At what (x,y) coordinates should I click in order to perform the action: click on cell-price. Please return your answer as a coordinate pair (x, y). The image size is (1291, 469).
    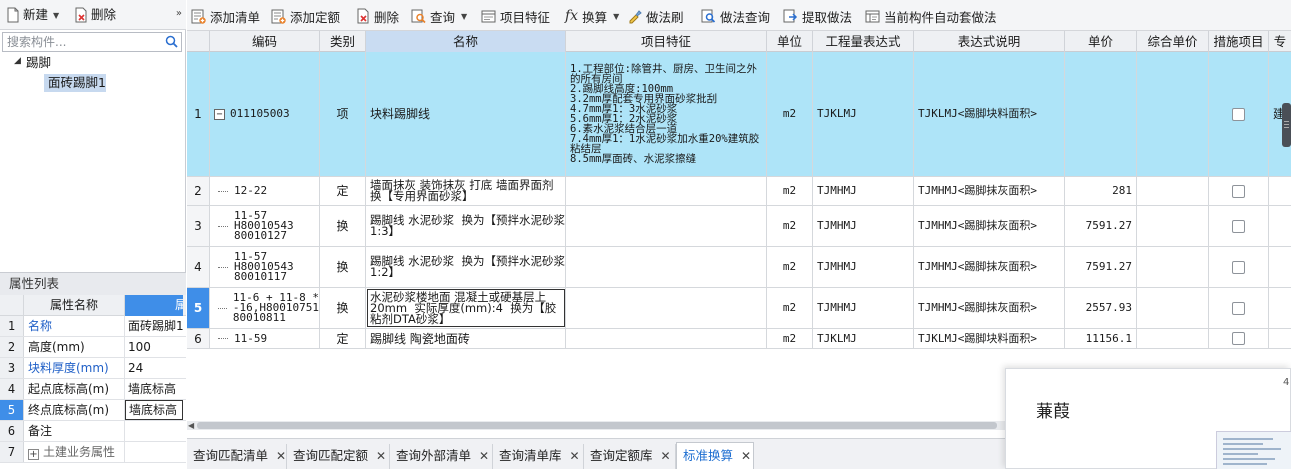
    Looking at the image, I should click on (1101, 114).